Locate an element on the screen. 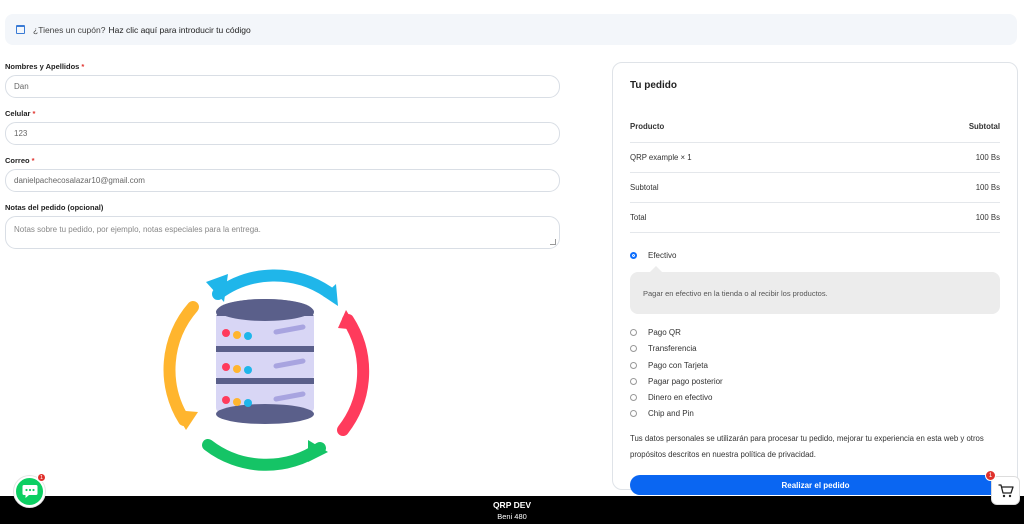 The image size is (1024, 524). payment-option: Dinero en efectivo is located at coordinates (815, 397).